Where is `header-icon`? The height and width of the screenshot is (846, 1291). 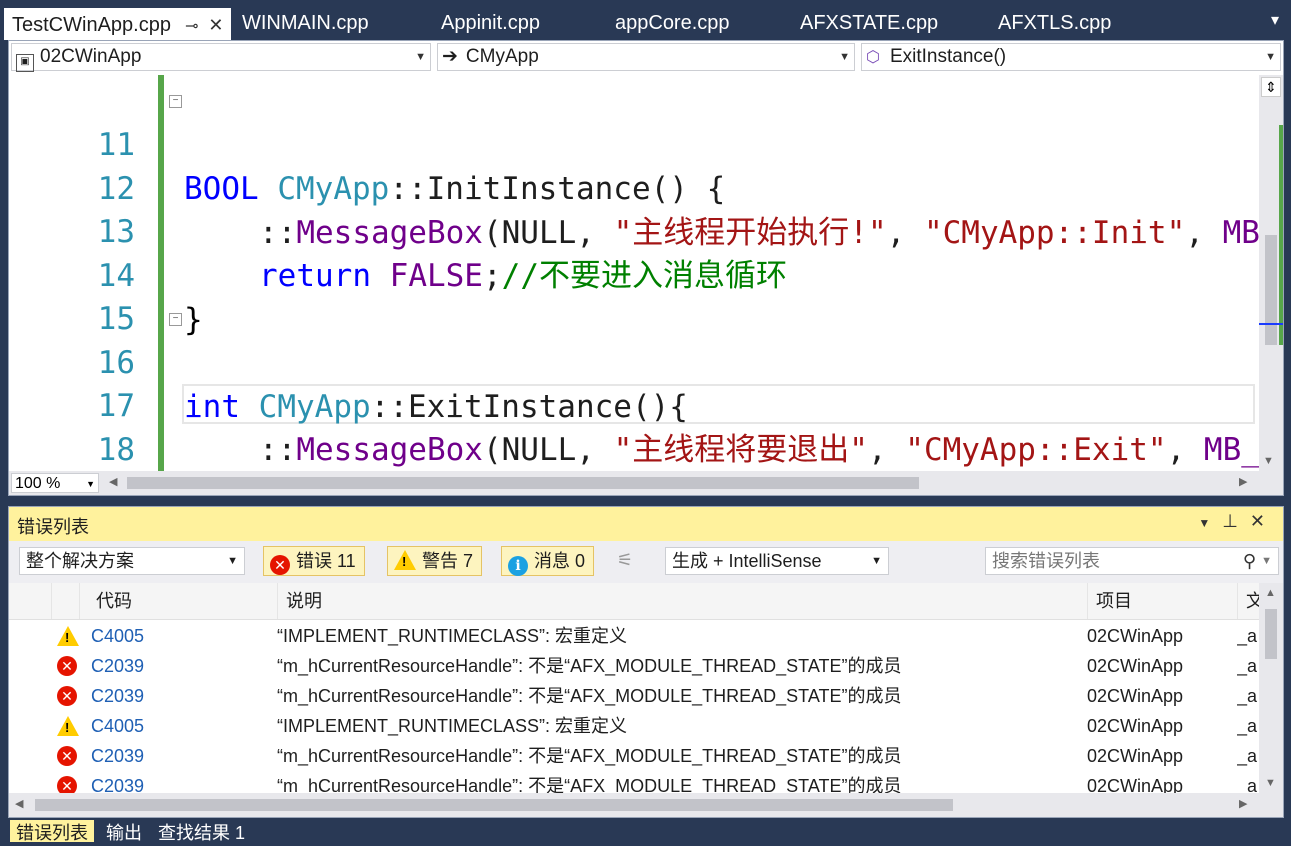 header-icon is located at coordinates (65, 601).